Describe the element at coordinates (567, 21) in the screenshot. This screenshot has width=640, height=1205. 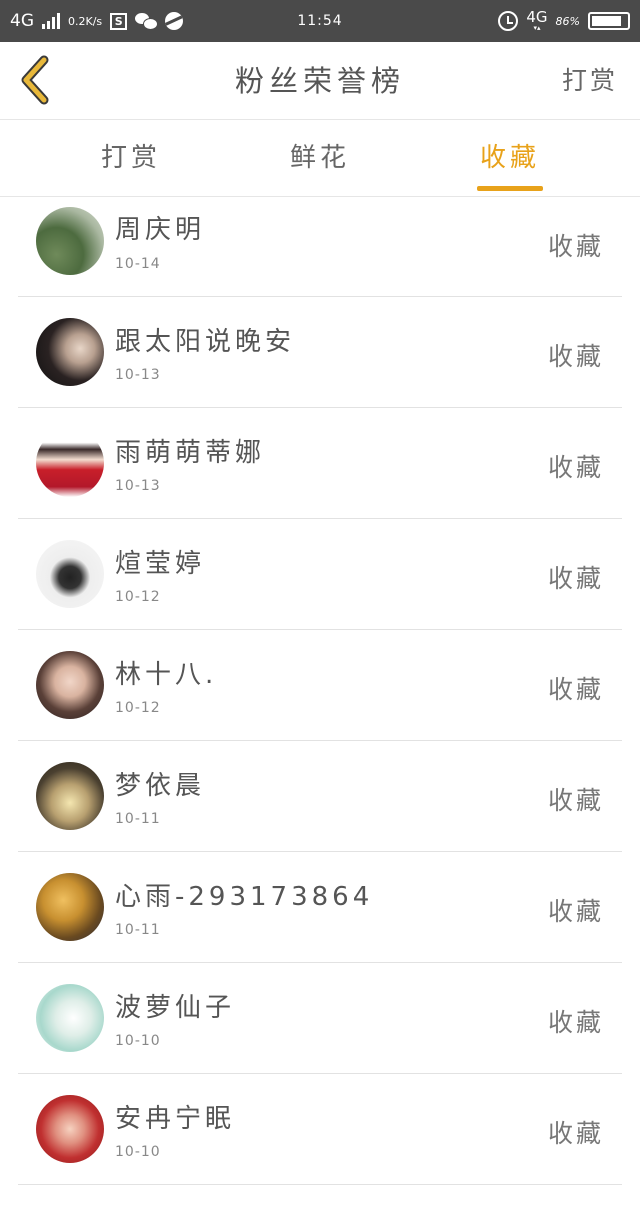
I see `battery-percent: 86%` at that location.